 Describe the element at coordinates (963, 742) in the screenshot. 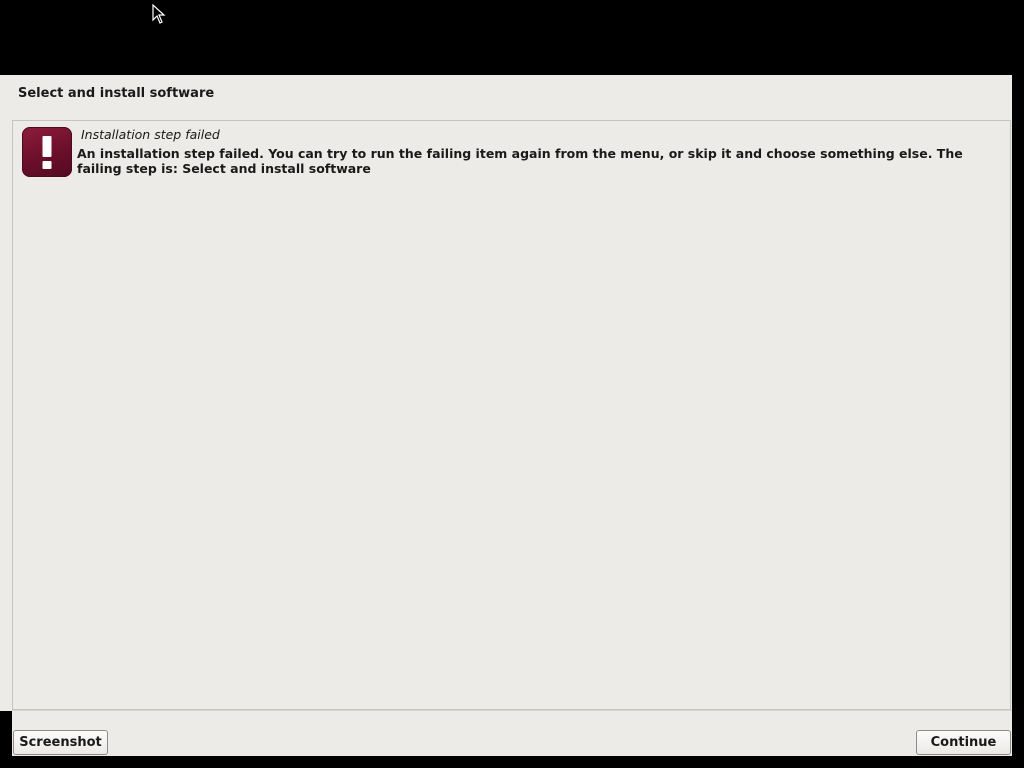

I see `continue-button: Continue` at that location.